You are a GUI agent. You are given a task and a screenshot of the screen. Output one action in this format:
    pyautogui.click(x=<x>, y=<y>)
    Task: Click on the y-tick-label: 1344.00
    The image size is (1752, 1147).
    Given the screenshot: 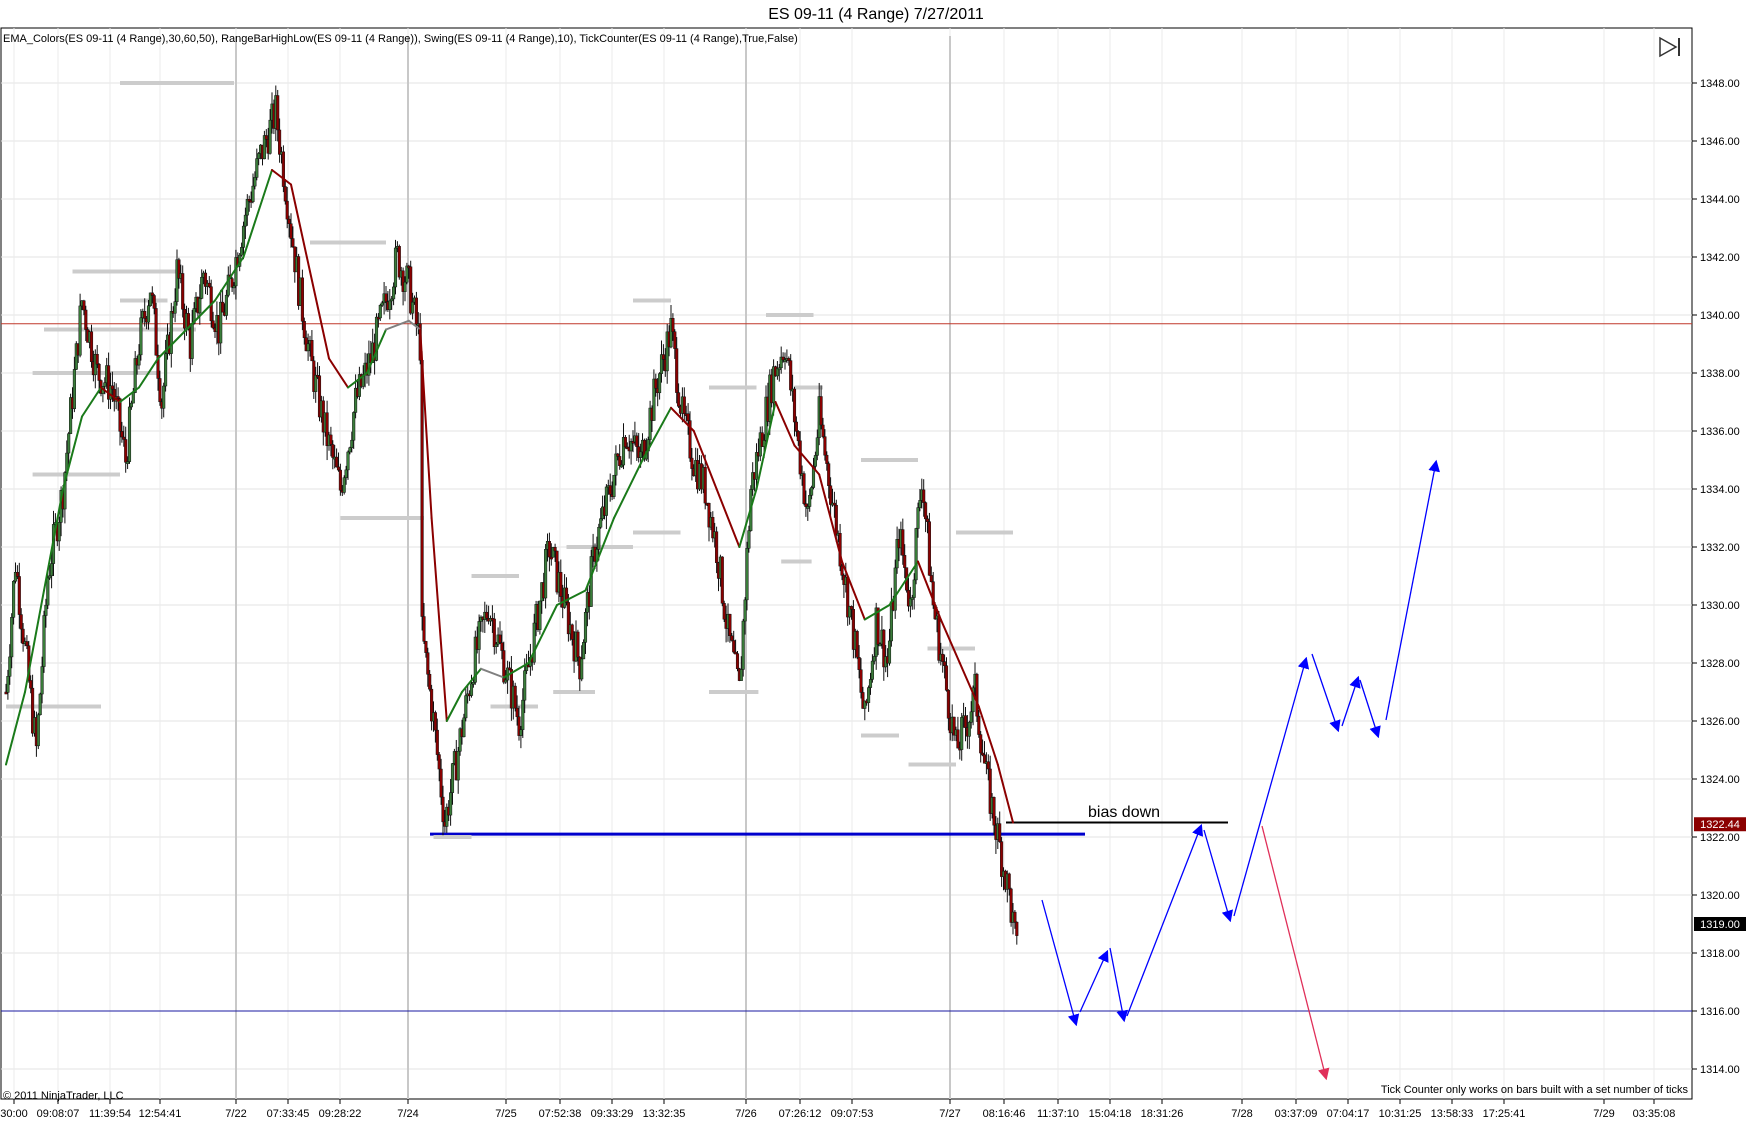 What is the action you would take?
    pyautogui.click(x=1720, y=200)
    